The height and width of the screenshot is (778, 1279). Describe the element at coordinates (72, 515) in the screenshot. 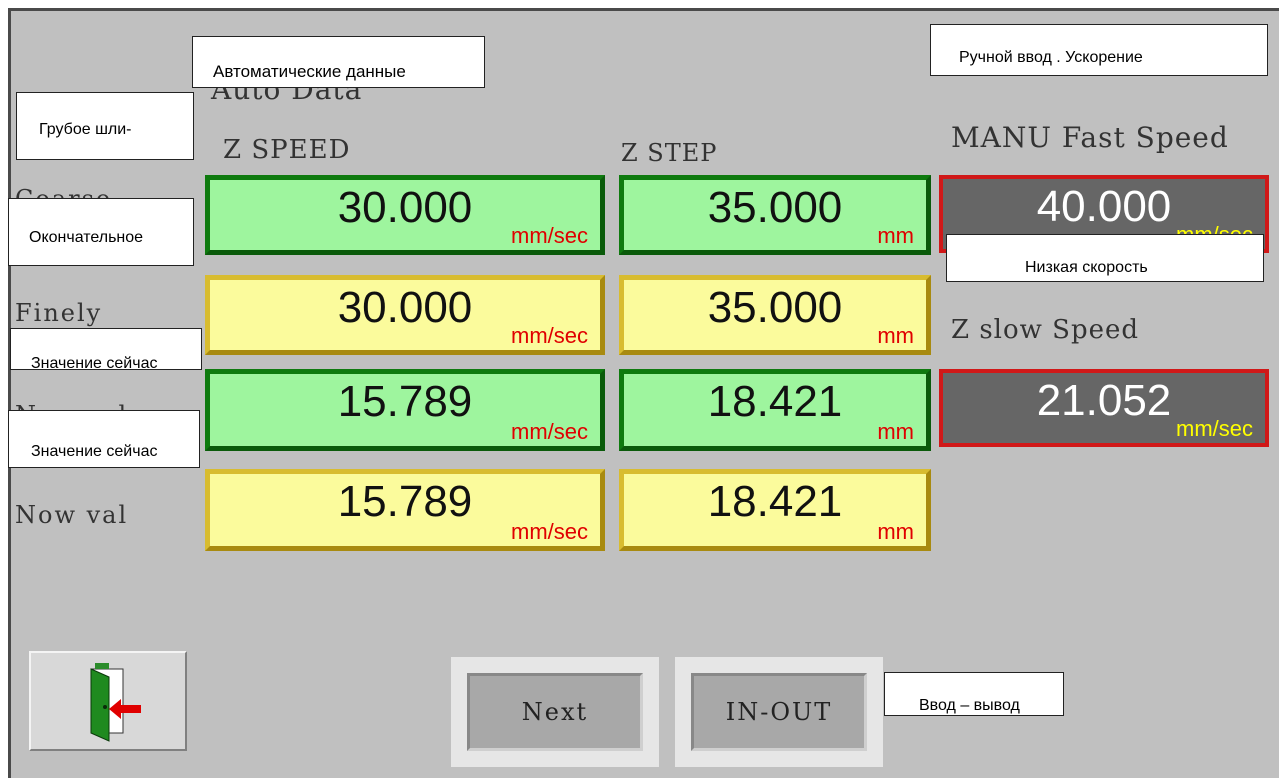

I see `row-label-now-val: Now val` at that location.